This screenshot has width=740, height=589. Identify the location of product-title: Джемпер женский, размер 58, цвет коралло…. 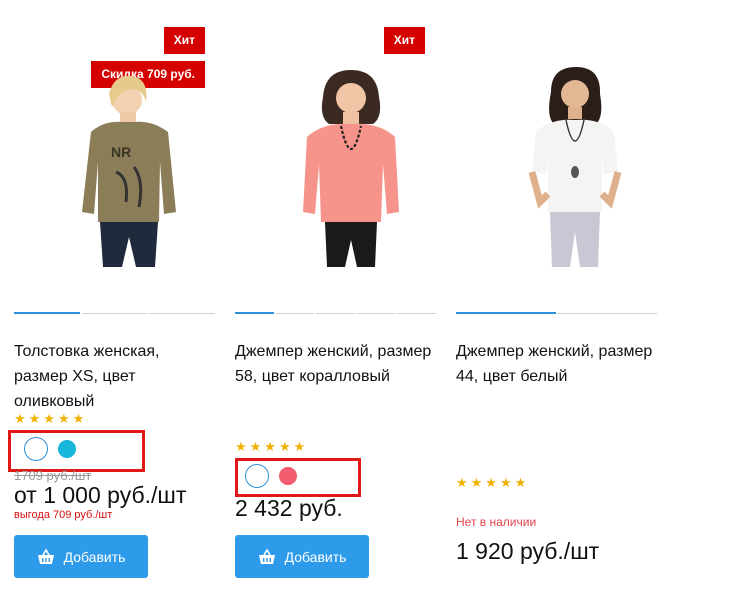
(335, 364).